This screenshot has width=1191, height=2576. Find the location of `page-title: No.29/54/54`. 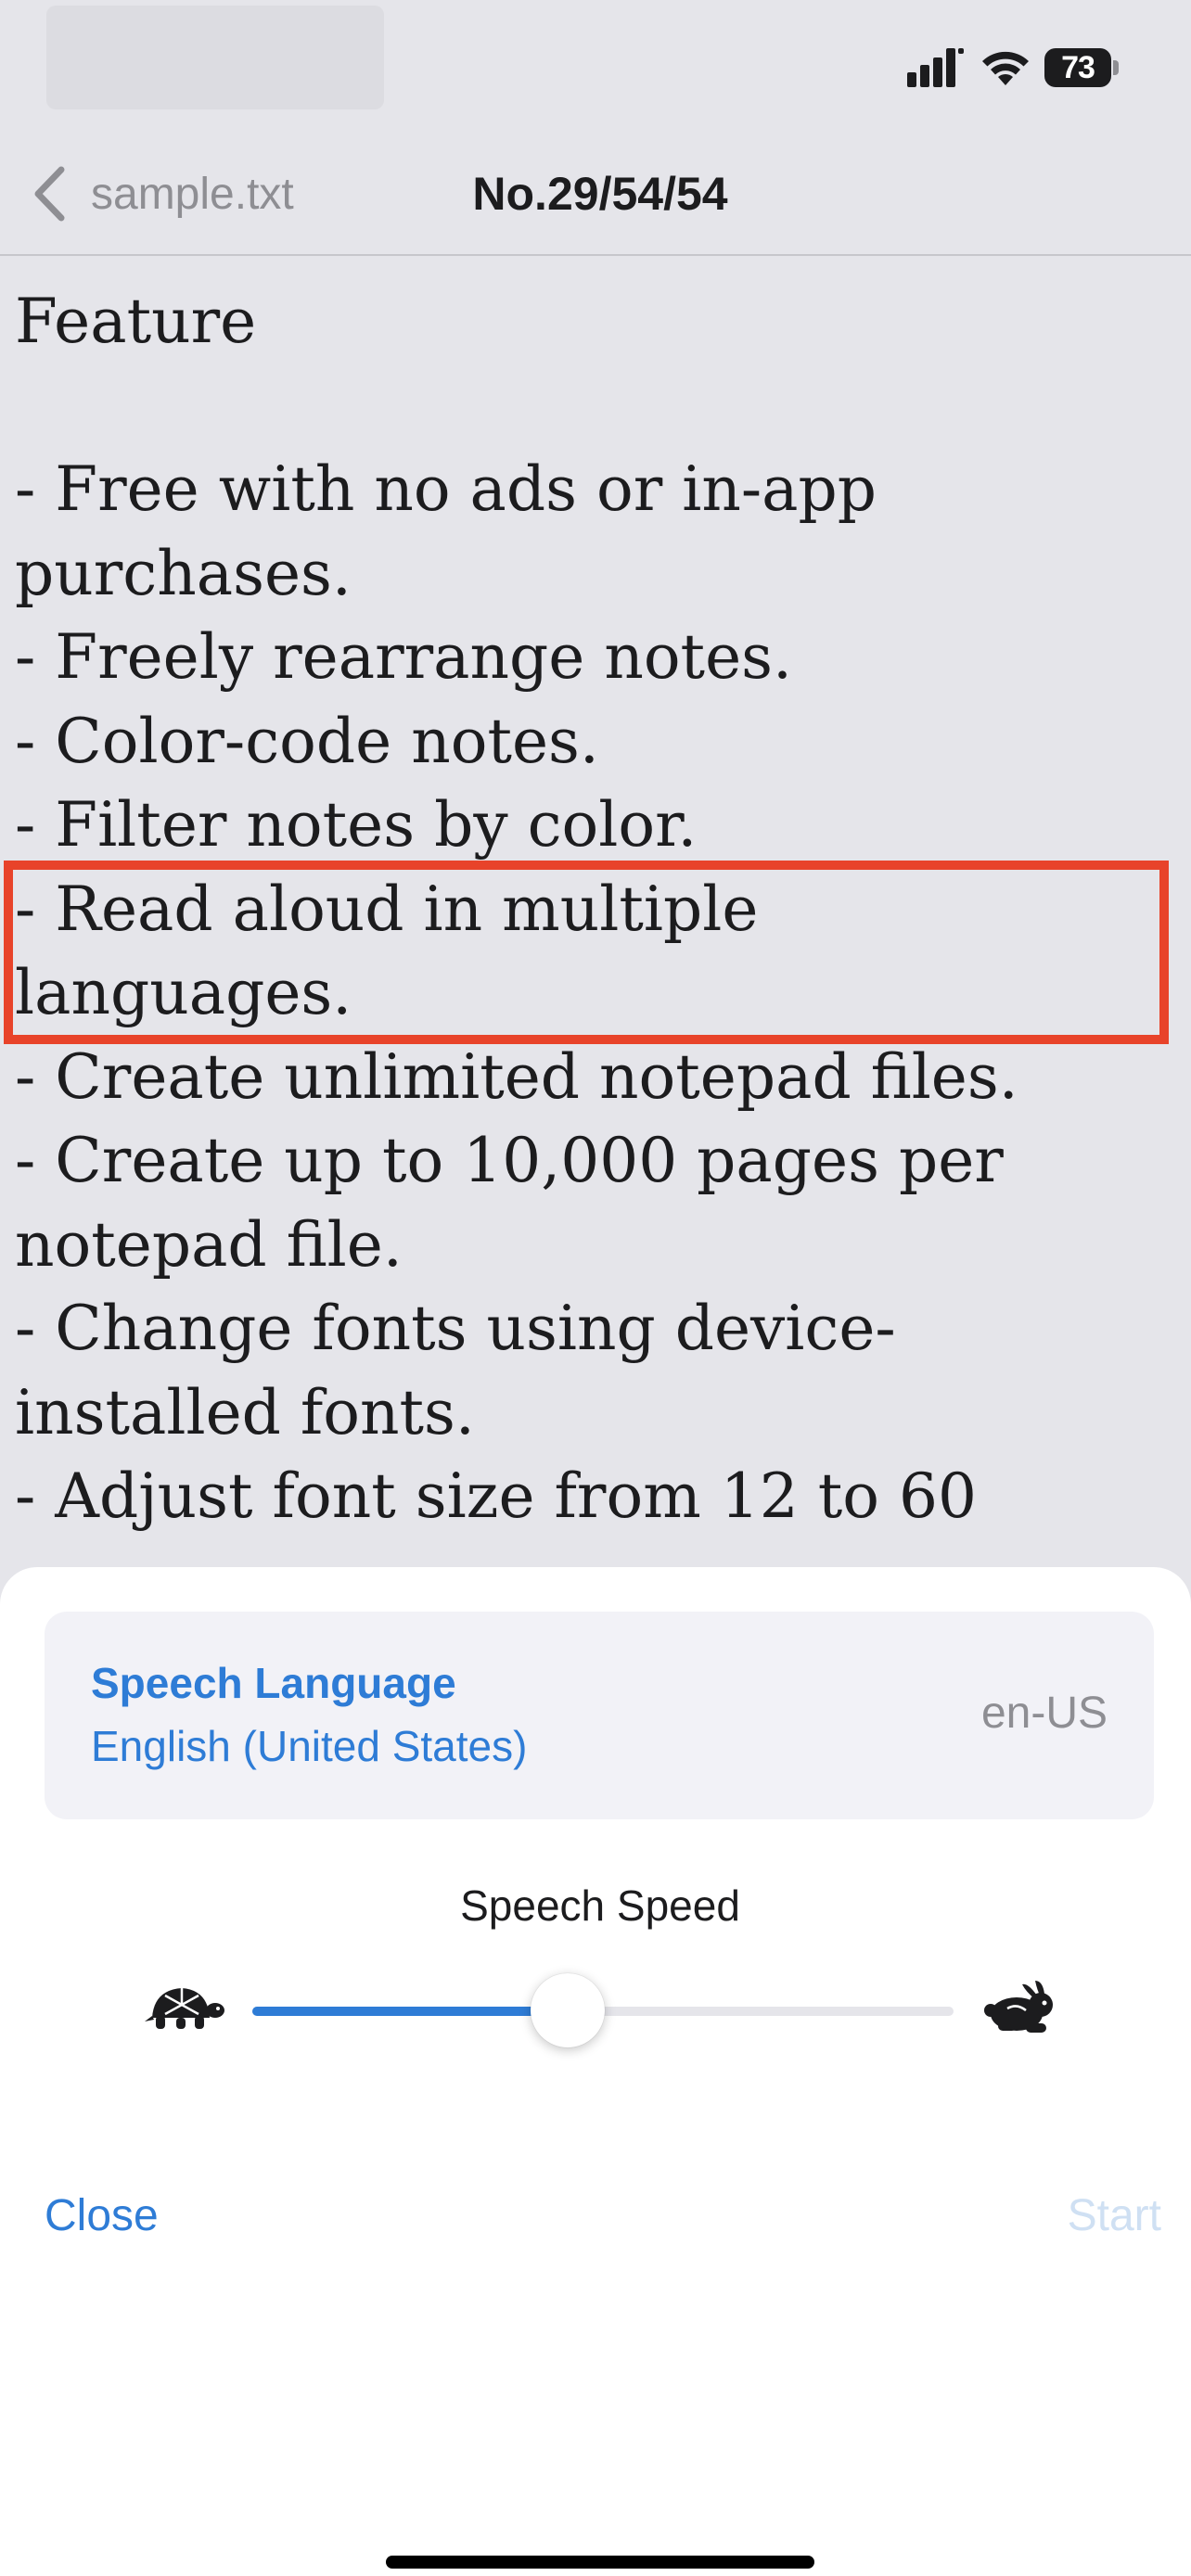

page-title: No.29/54/54 is located at coordinates (600, 194).